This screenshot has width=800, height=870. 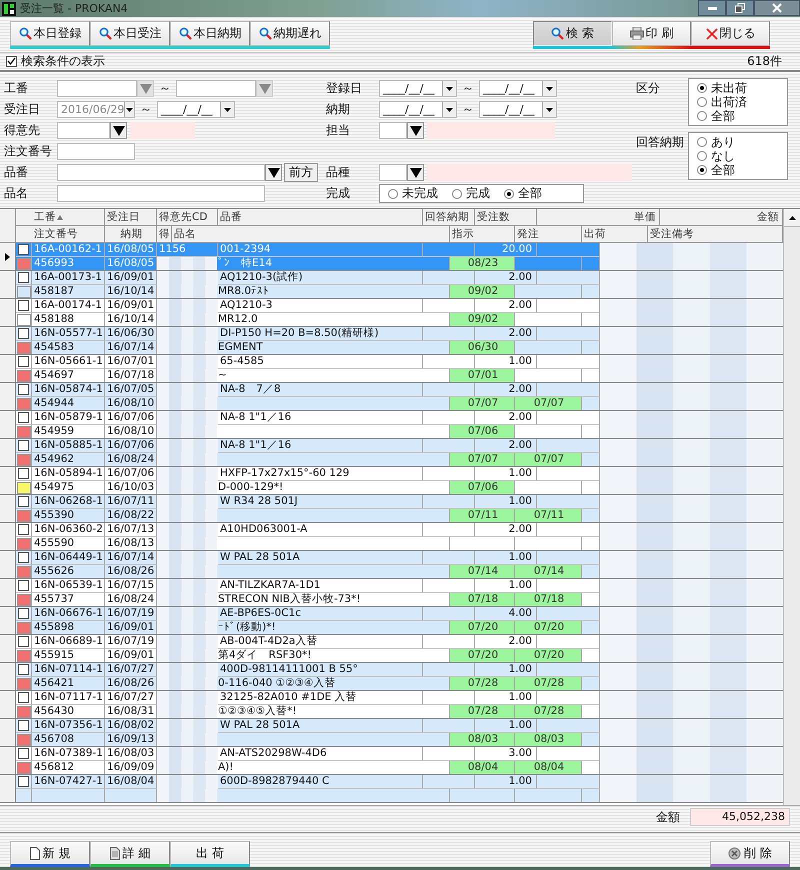 What do you see at coordinates (60, 217) in the screenshot?
I see `column-header: 工番` at bounding box center [60, 217].